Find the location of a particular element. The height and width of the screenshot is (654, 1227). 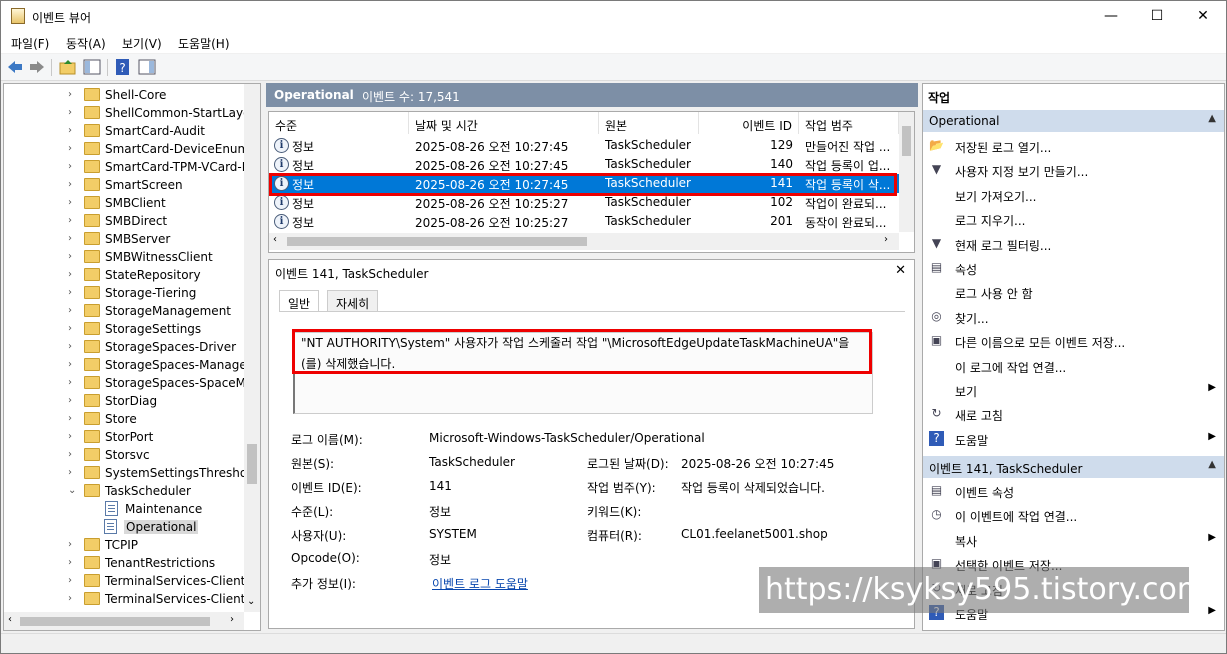

tree-item-smartscreen: › SmartScreen is located at coordinates (124, 185).